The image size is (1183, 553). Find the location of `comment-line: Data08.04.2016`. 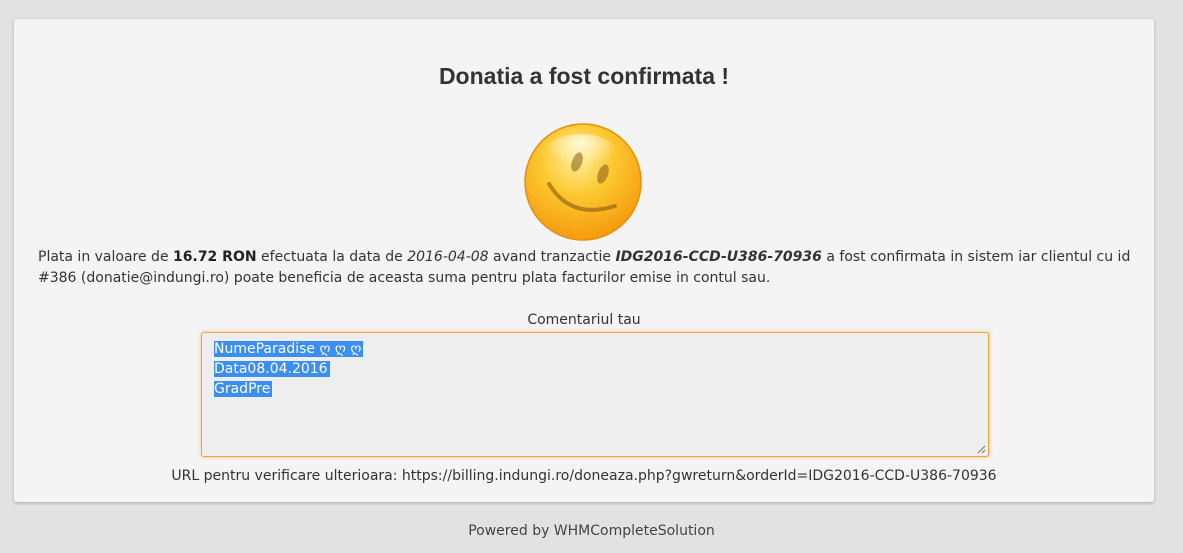

comment-line: Data08.04.2016 is located at coordinates (272, 369).